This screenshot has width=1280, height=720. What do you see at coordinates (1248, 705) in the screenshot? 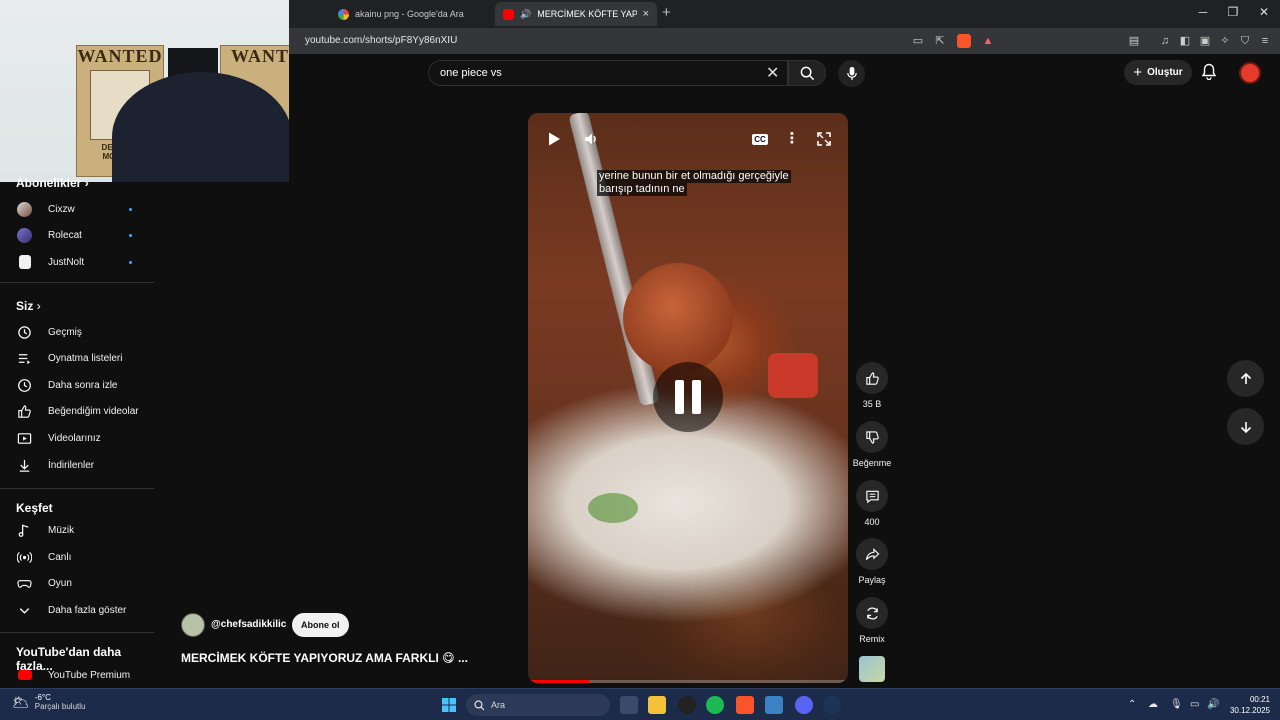
I see `system-clock: 00:21 30.12.2025` at bounding box center [1248, 705].